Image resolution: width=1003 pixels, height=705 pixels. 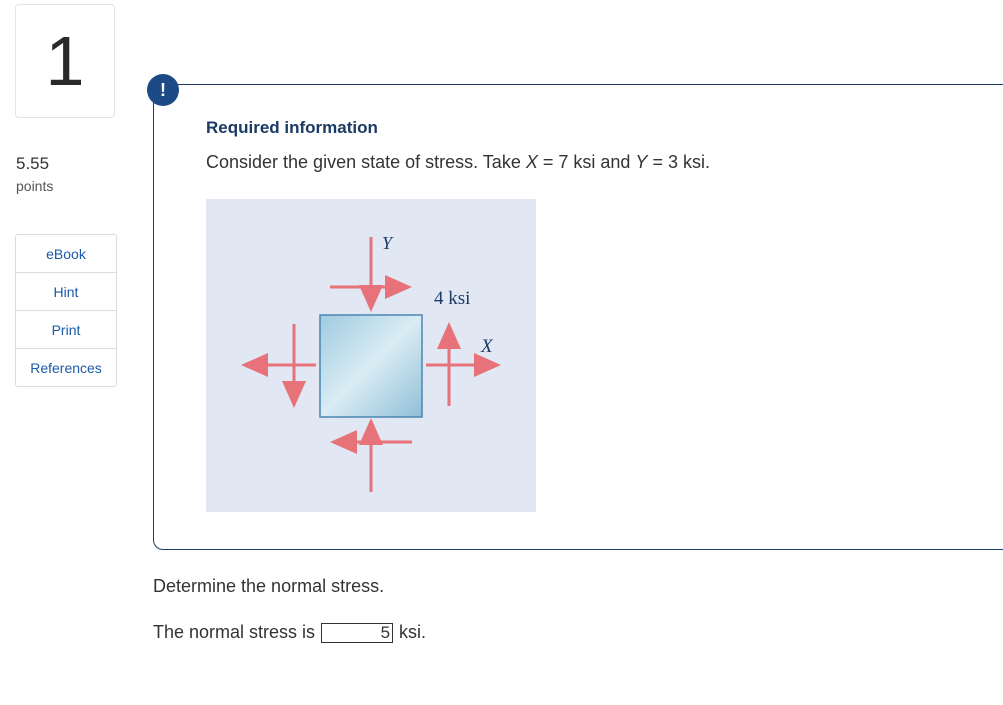 I want to click on required-info-title: Required information, so click(x=292, y=127).